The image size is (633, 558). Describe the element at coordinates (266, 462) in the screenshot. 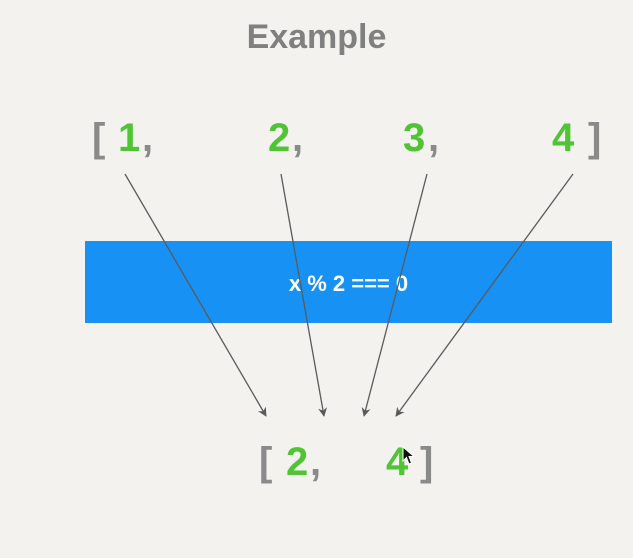

I see `output-open-bracket: [` at that location.